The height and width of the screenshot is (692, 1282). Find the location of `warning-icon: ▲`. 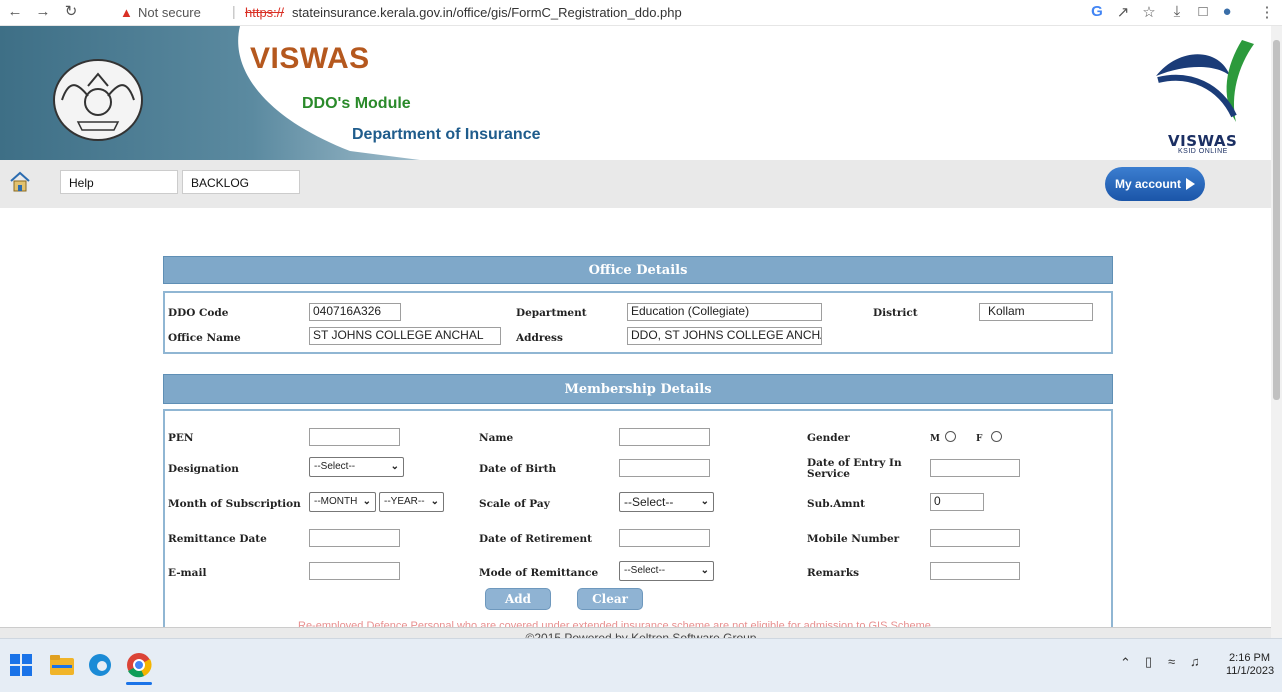

warning-icon: ▲ is located at coordinates (126, 12).